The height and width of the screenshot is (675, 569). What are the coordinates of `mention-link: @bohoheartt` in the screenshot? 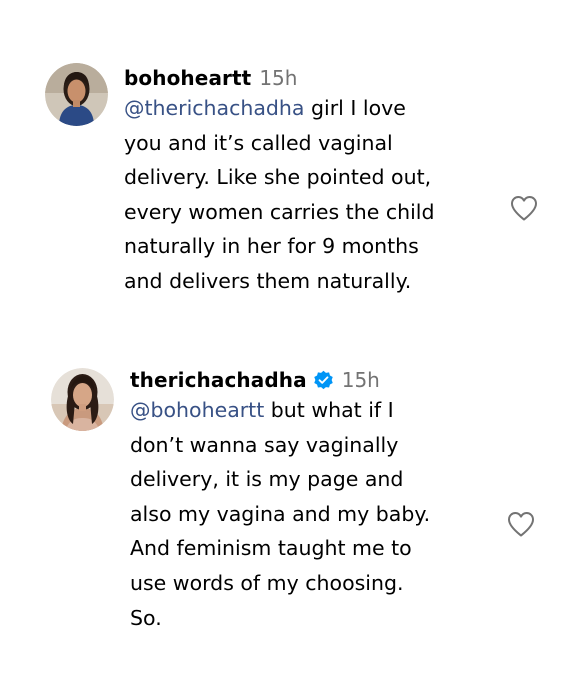 It's located at (197, 410).